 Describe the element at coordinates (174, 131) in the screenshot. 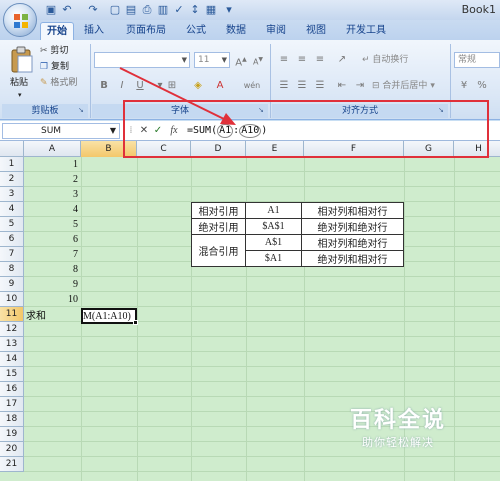

I see `insert-function-icon: fx` at that location.